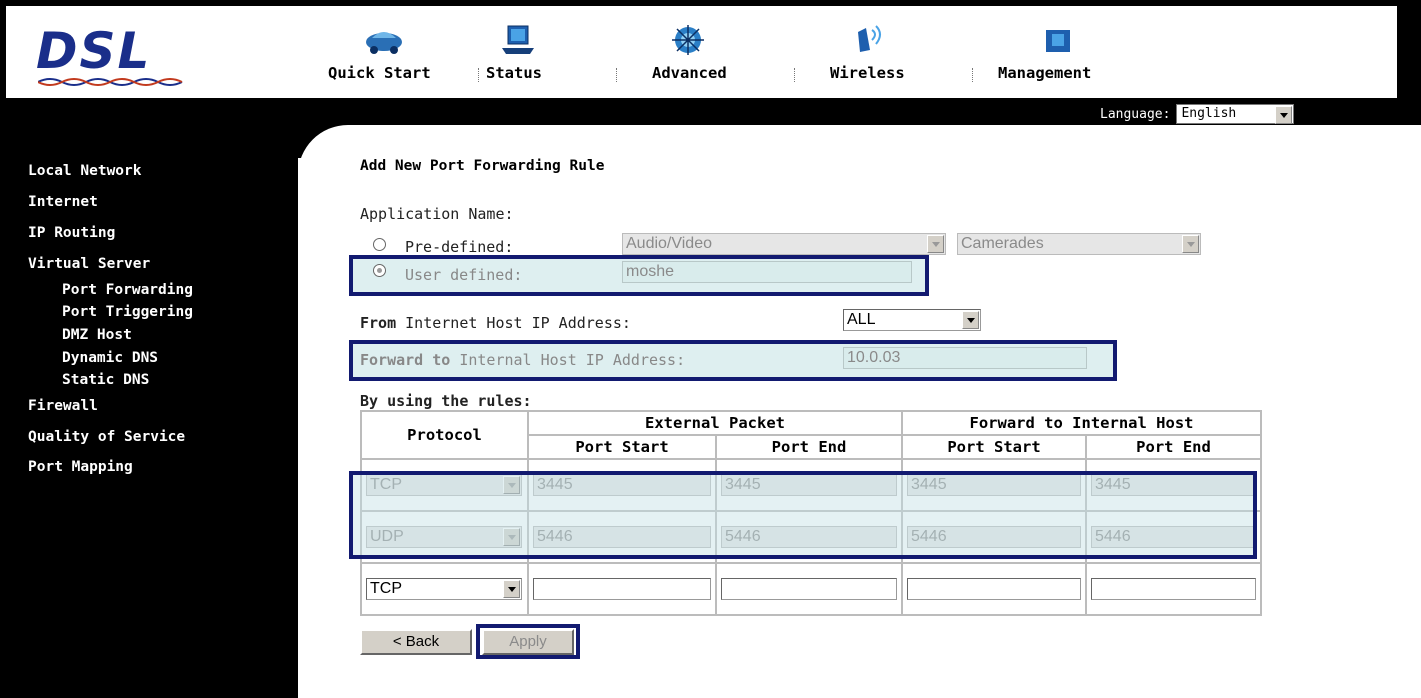  I want to click on table-row: TCP, so click(811, 589).